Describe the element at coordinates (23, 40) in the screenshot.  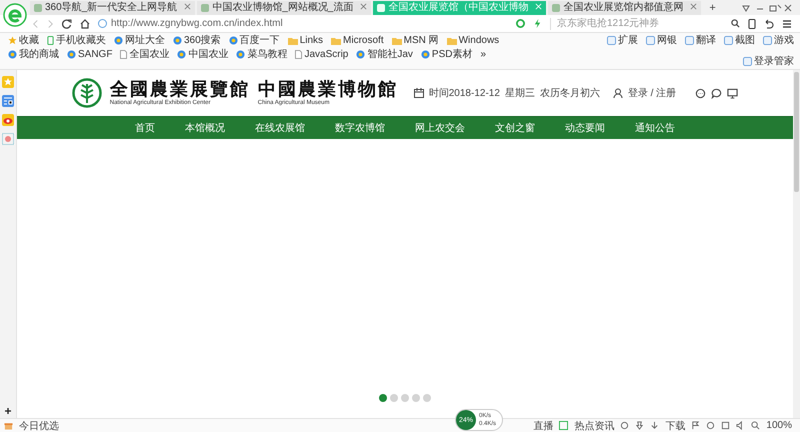
I see `bookmark-item: 收藏` at that location.